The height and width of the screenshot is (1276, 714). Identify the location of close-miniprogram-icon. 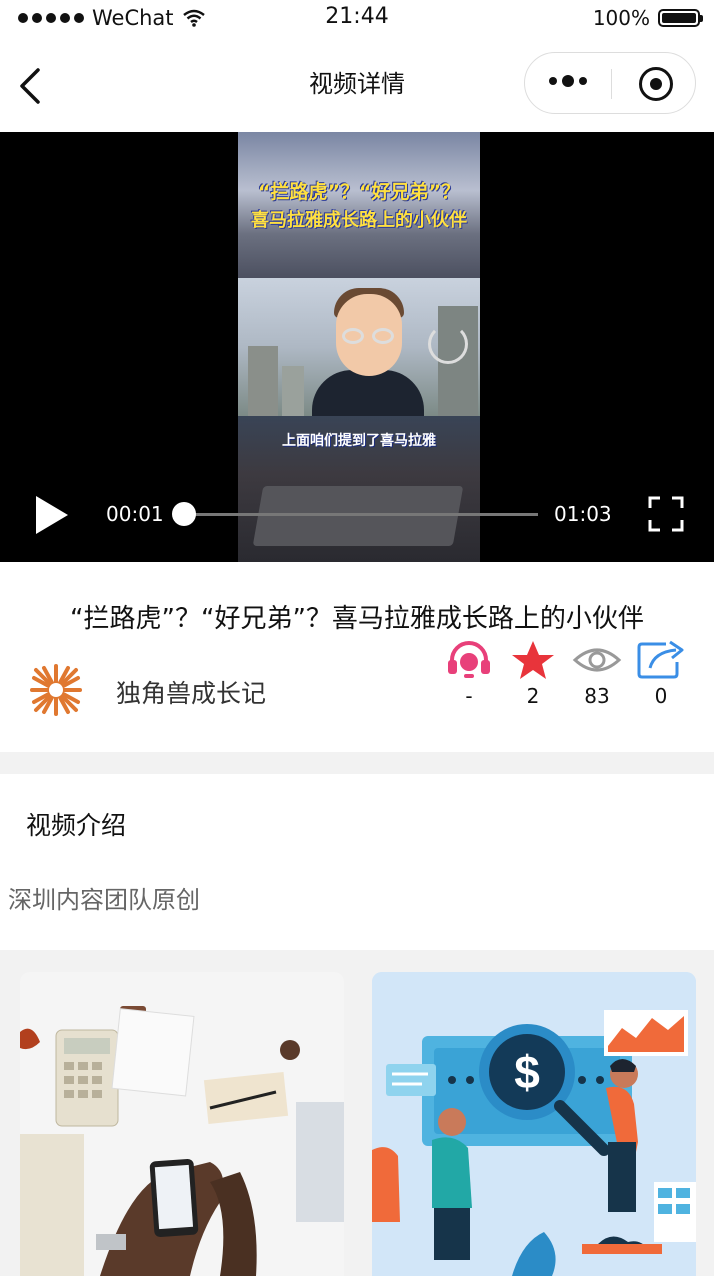
(656, 84).